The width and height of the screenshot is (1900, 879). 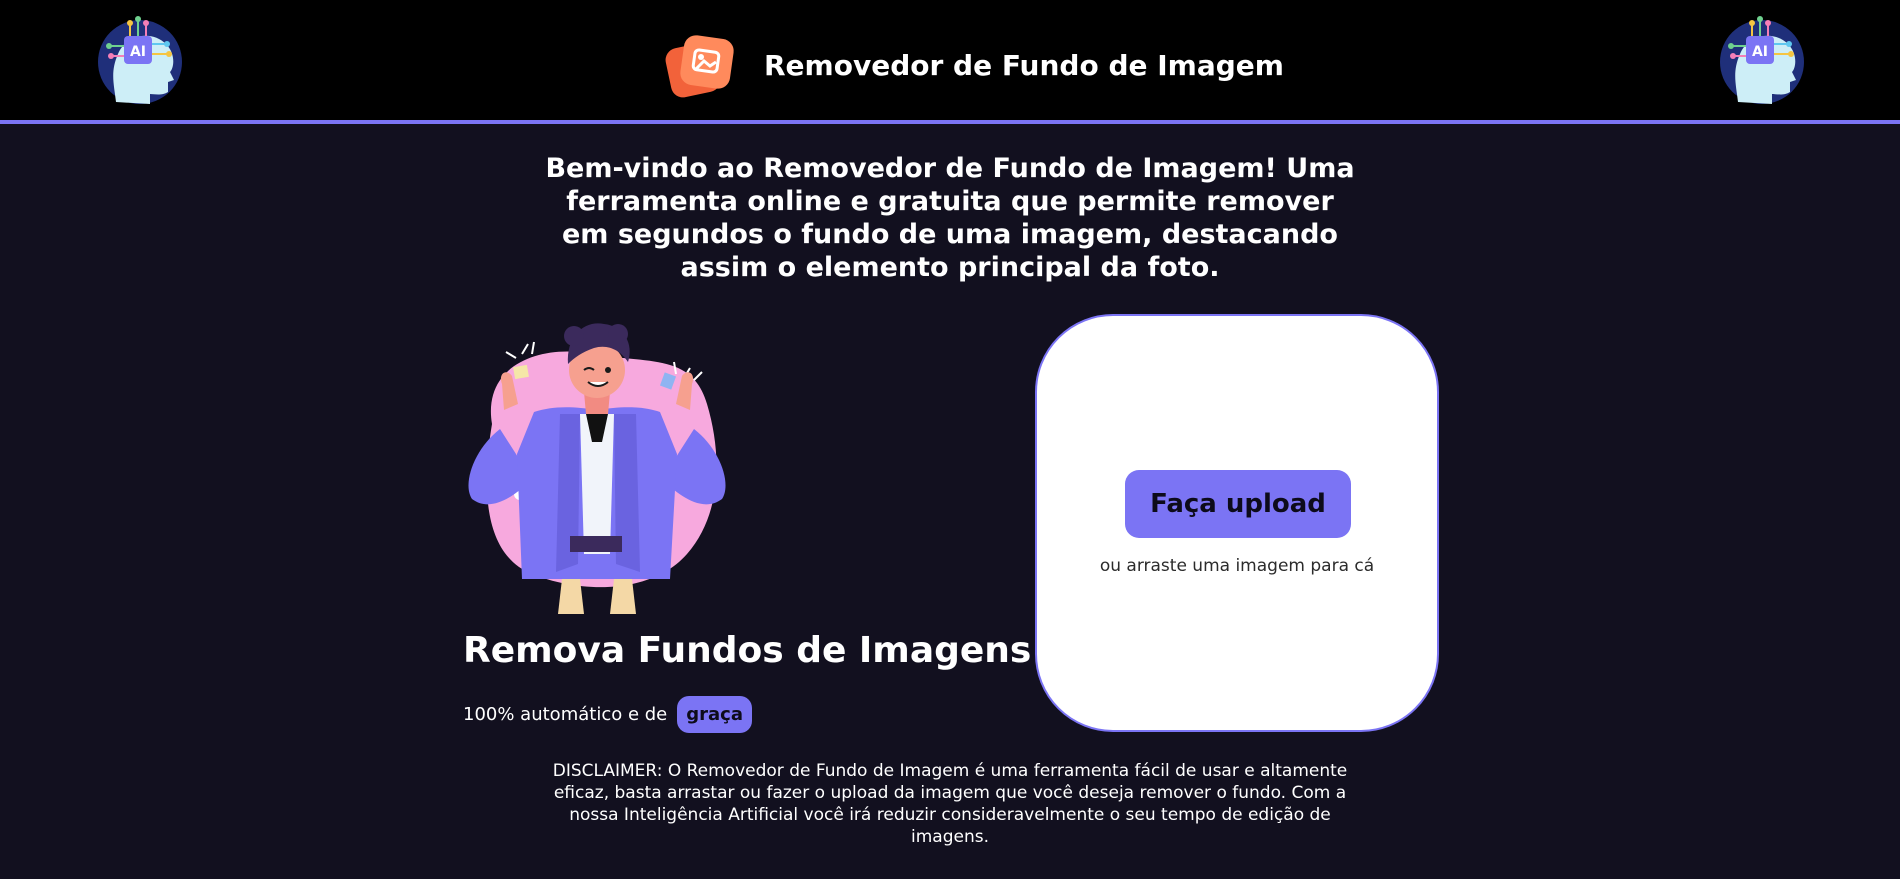 What do you see at coordinates (747, 650) in the screenshot?
I see `hero-title: Remova Fundos de Imagens` at bounding box center [747, 650].